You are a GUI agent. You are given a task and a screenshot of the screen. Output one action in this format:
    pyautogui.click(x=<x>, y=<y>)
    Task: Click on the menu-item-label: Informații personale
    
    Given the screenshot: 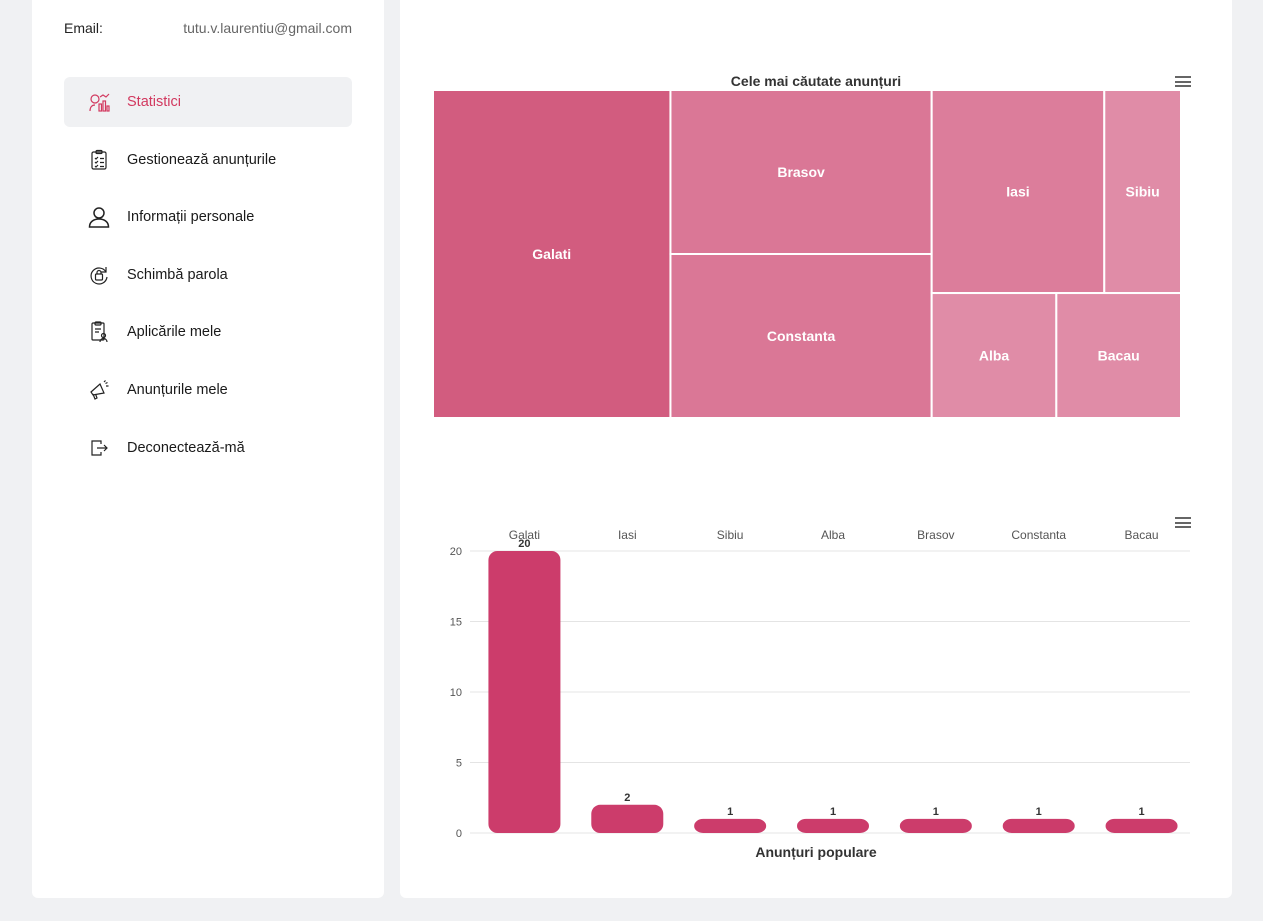 What is the action you would take?
    pyautogui.click(x=191, y=217)
    